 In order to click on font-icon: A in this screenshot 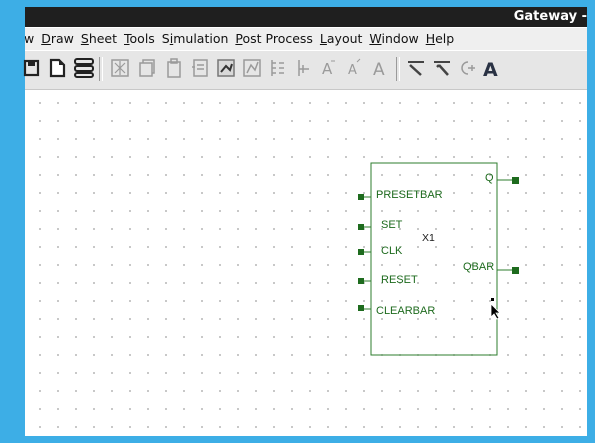, I will do `click(492, 68)`.